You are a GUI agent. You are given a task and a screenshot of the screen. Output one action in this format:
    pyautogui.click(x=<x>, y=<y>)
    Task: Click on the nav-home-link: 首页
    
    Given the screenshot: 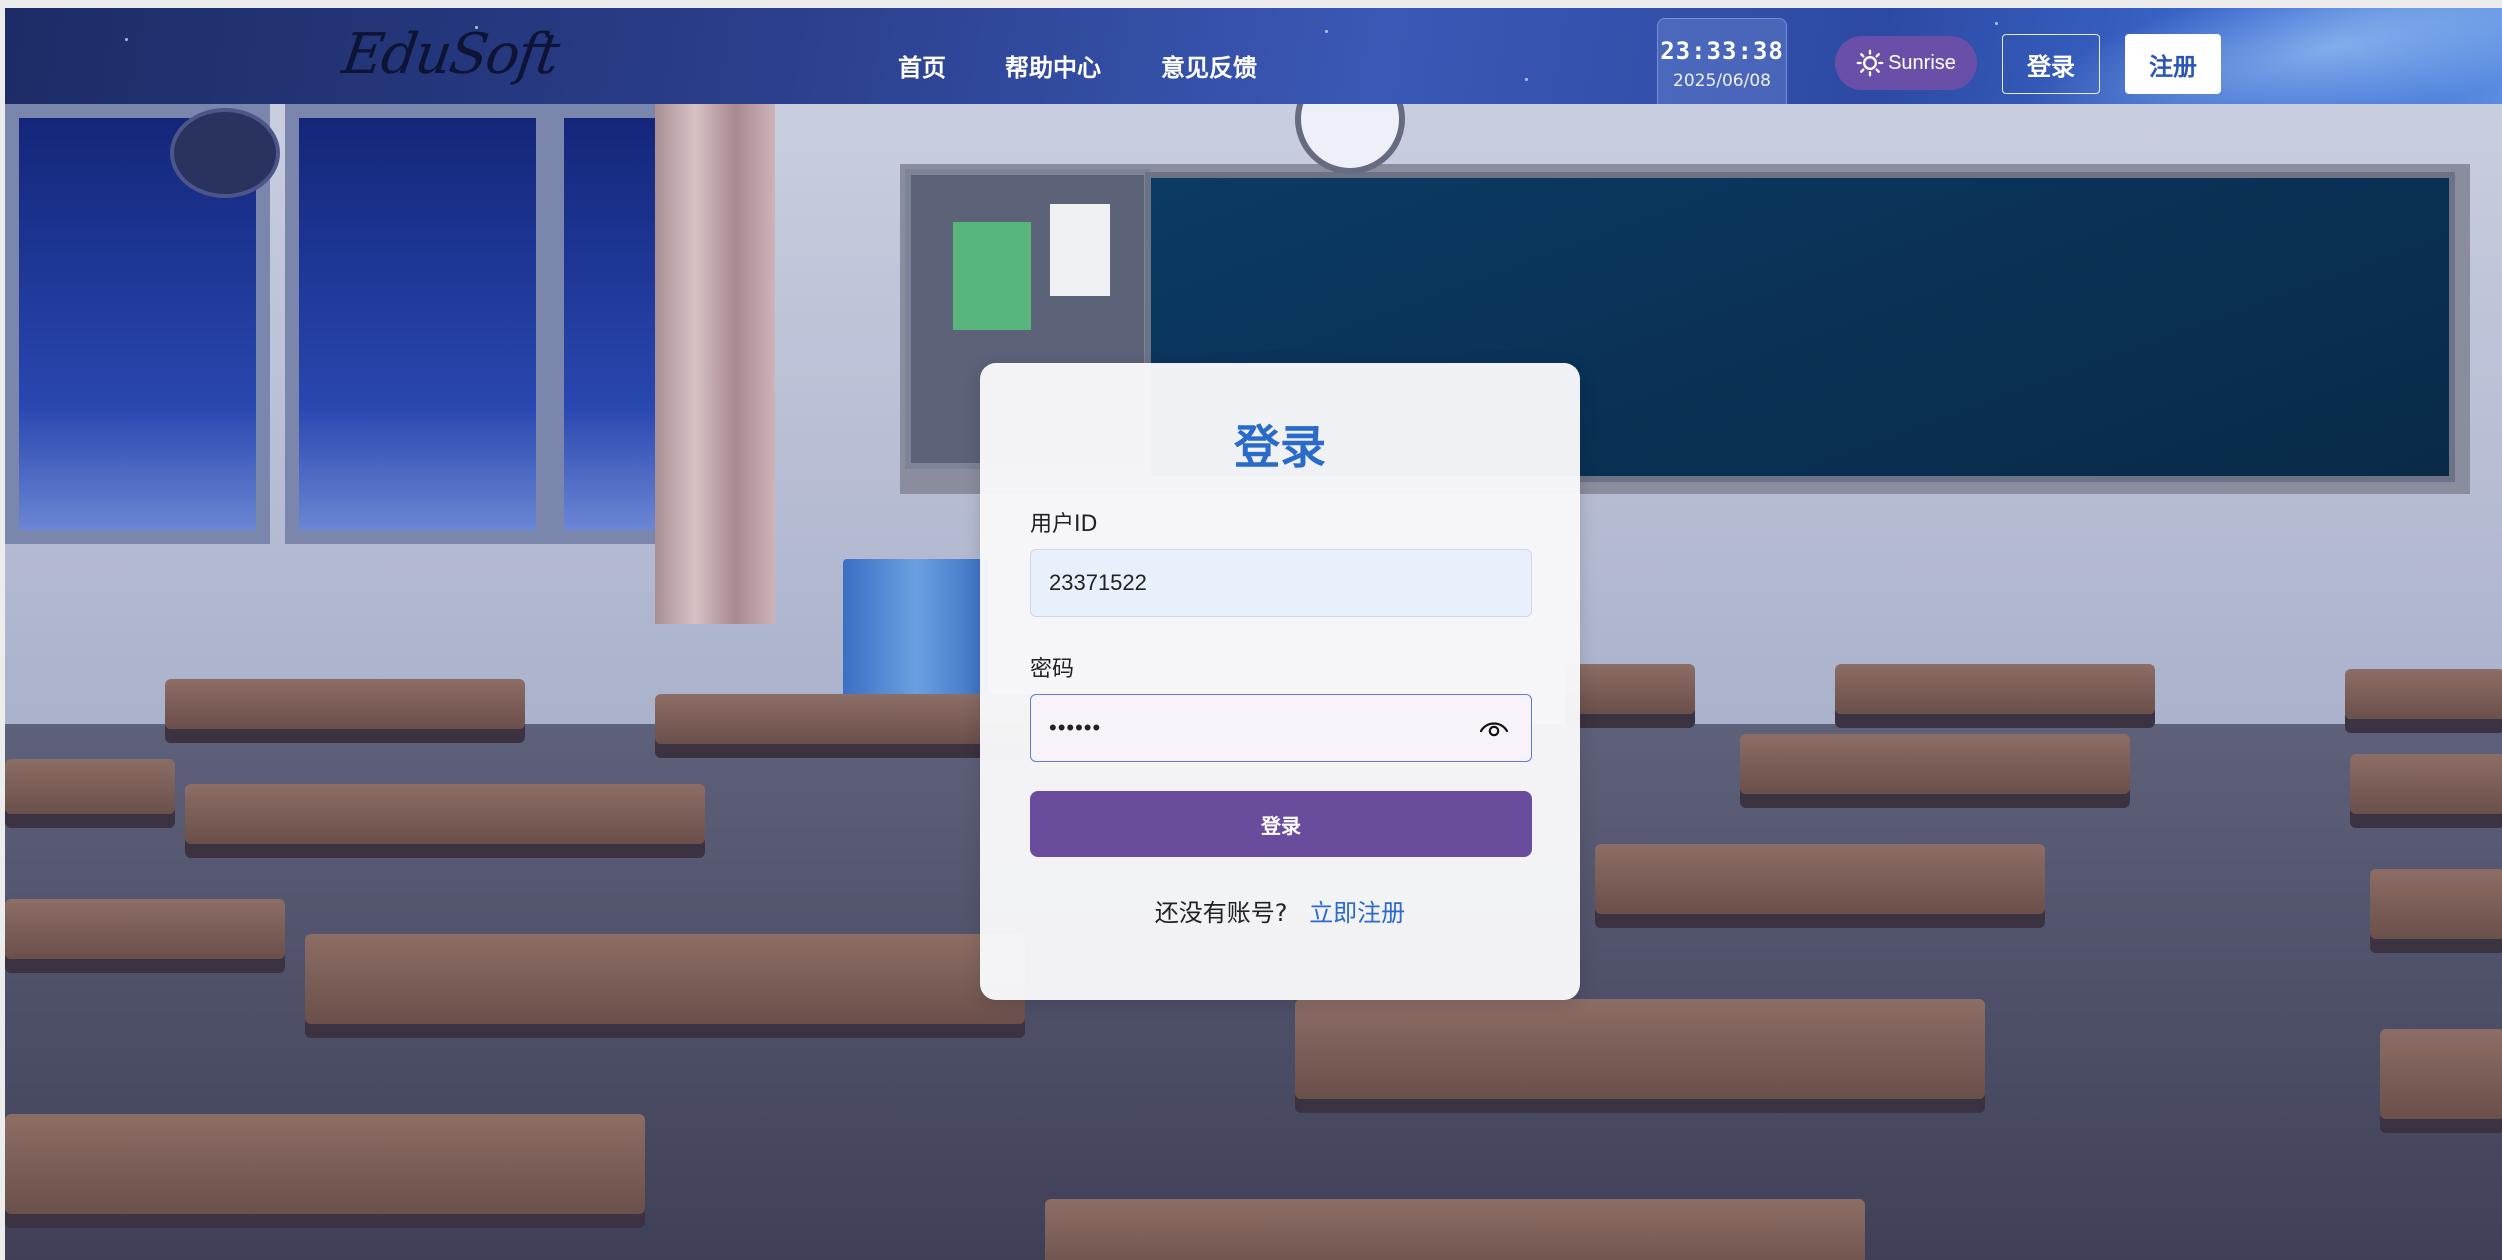 What is the action you would take?
    pyautogui.click(x=922, y=65)
    